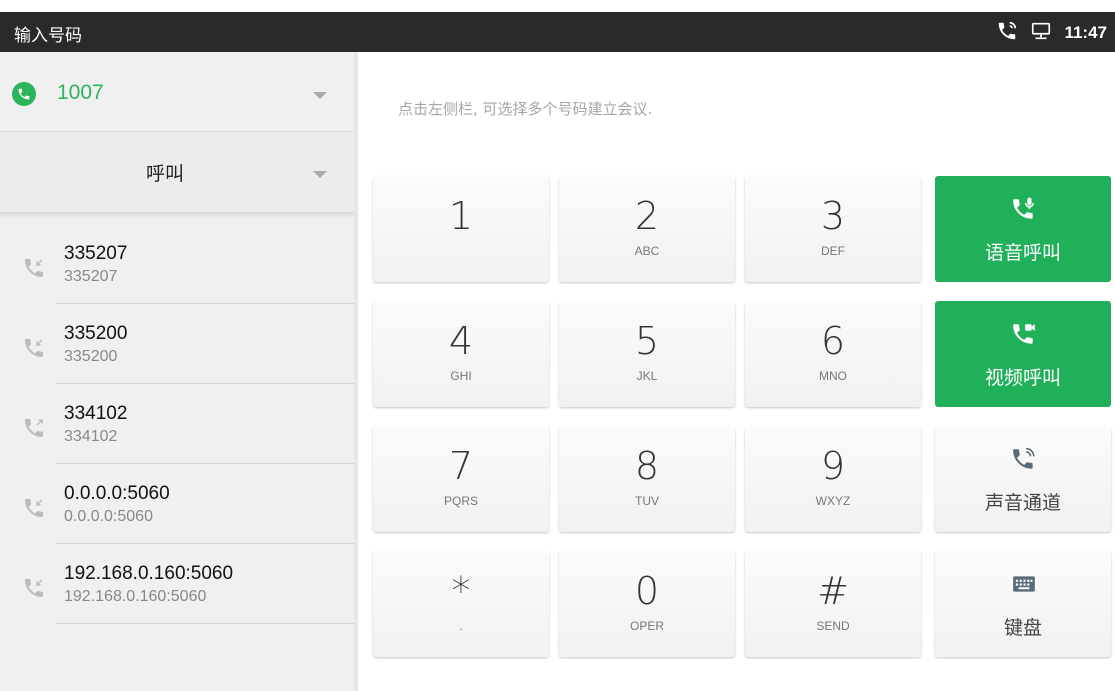 The height and width of the screenshot is (691, 1115). I want to click on clock: 11:47, so click(1085, 32).